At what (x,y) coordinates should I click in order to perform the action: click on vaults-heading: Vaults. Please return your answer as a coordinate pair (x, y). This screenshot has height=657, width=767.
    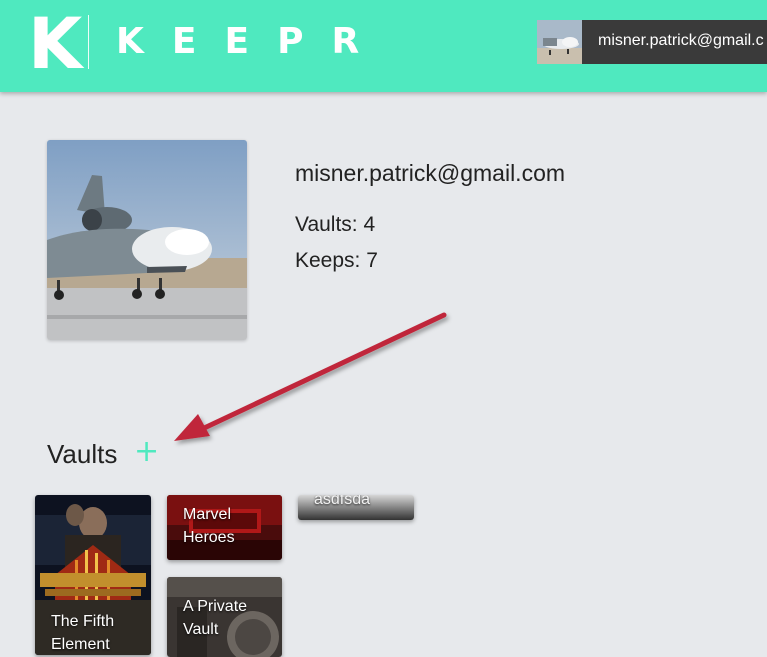
    Looking at the image, I should click on (82, 454).